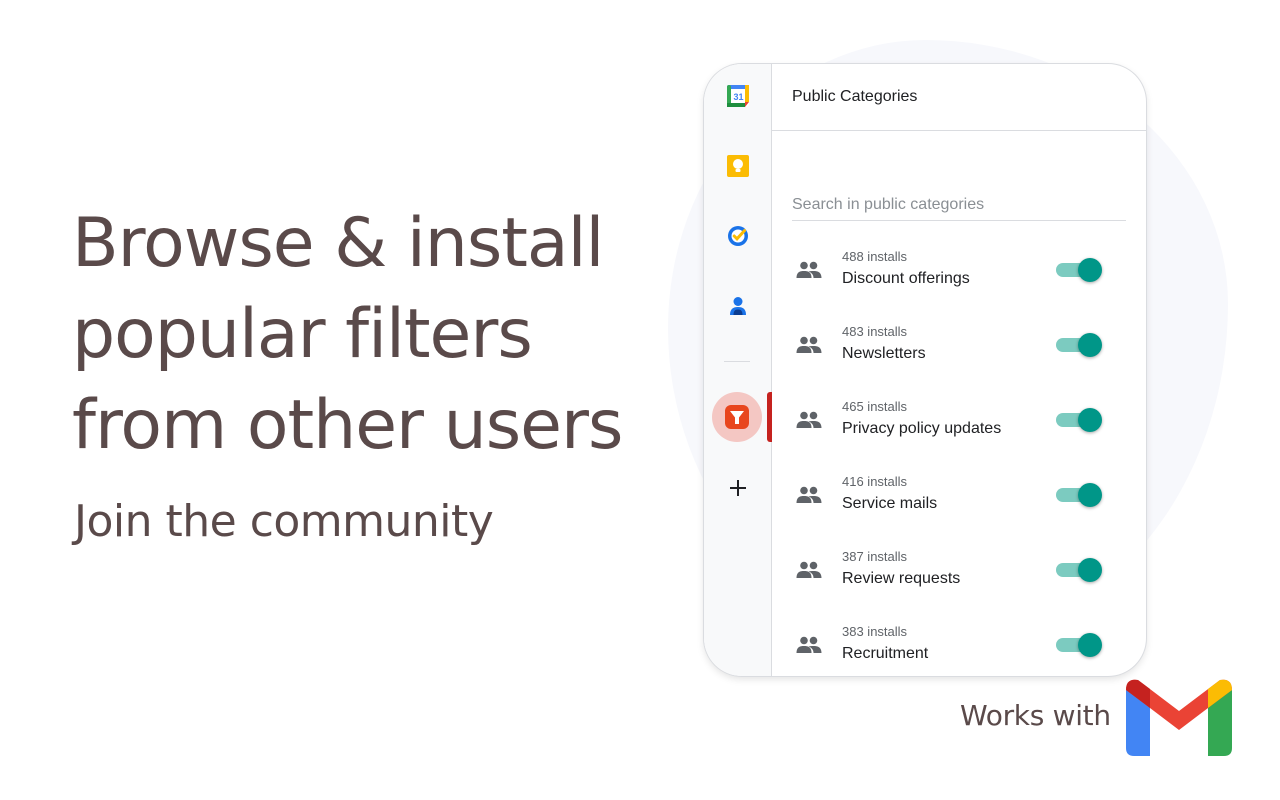  Describe the element at coordinates (737, 361) in the screenshot. I see `rail-divider` at that location.